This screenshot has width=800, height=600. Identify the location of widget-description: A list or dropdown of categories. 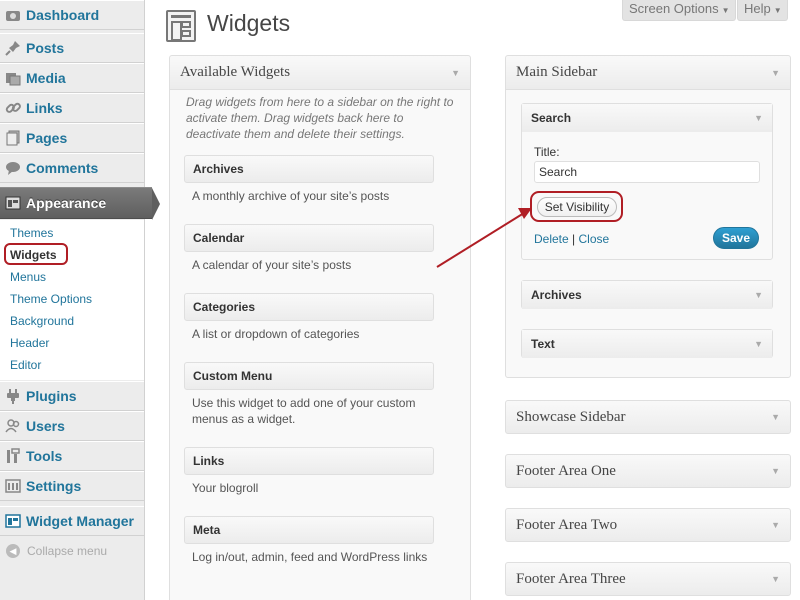
(276, 334).